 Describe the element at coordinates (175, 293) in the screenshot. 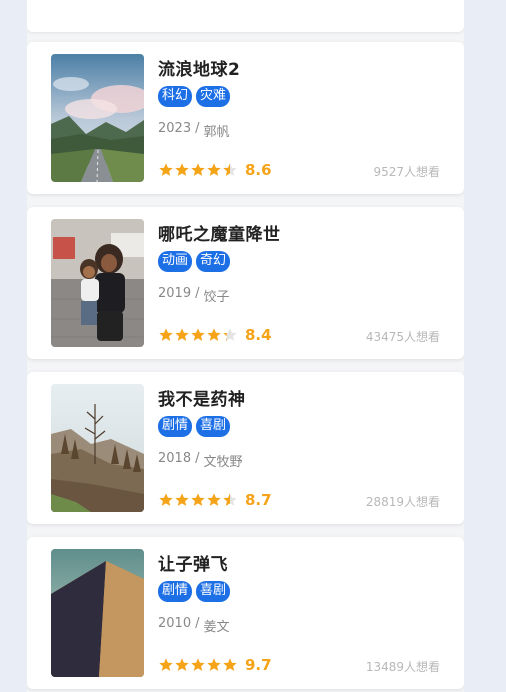

I see `release-year: 2019` at that location.